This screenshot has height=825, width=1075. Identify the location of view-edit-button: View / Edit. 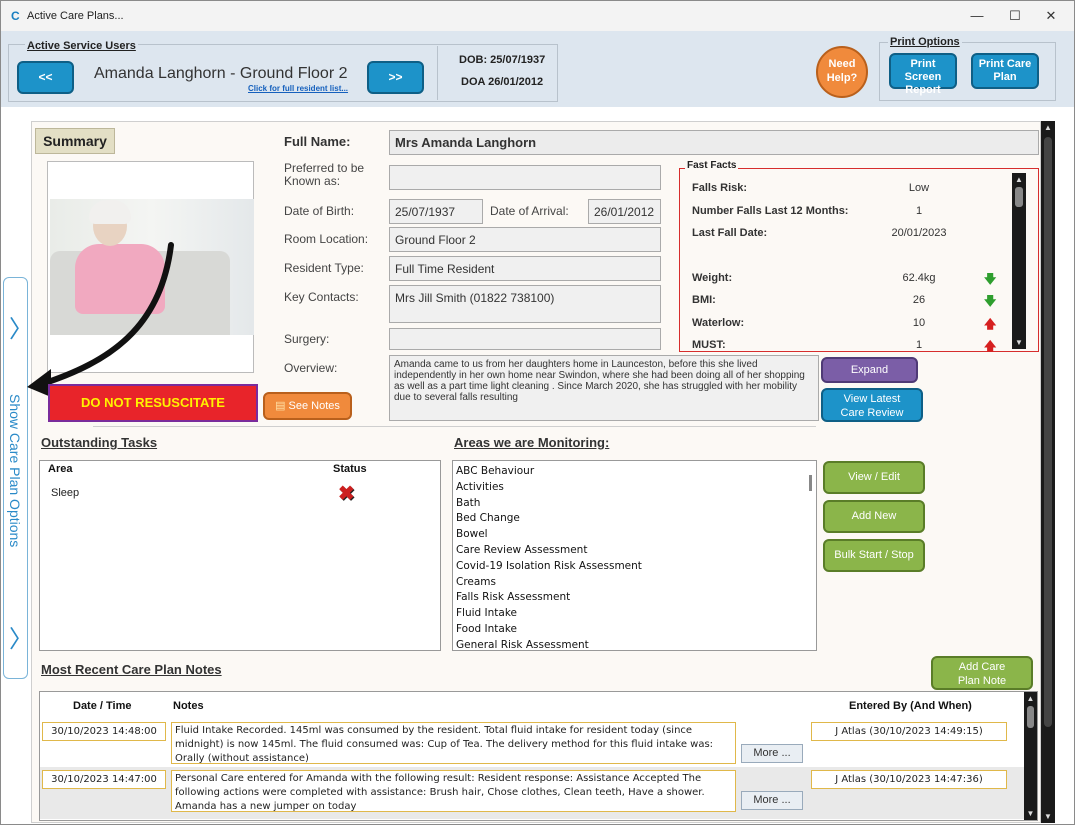
(874, 477).